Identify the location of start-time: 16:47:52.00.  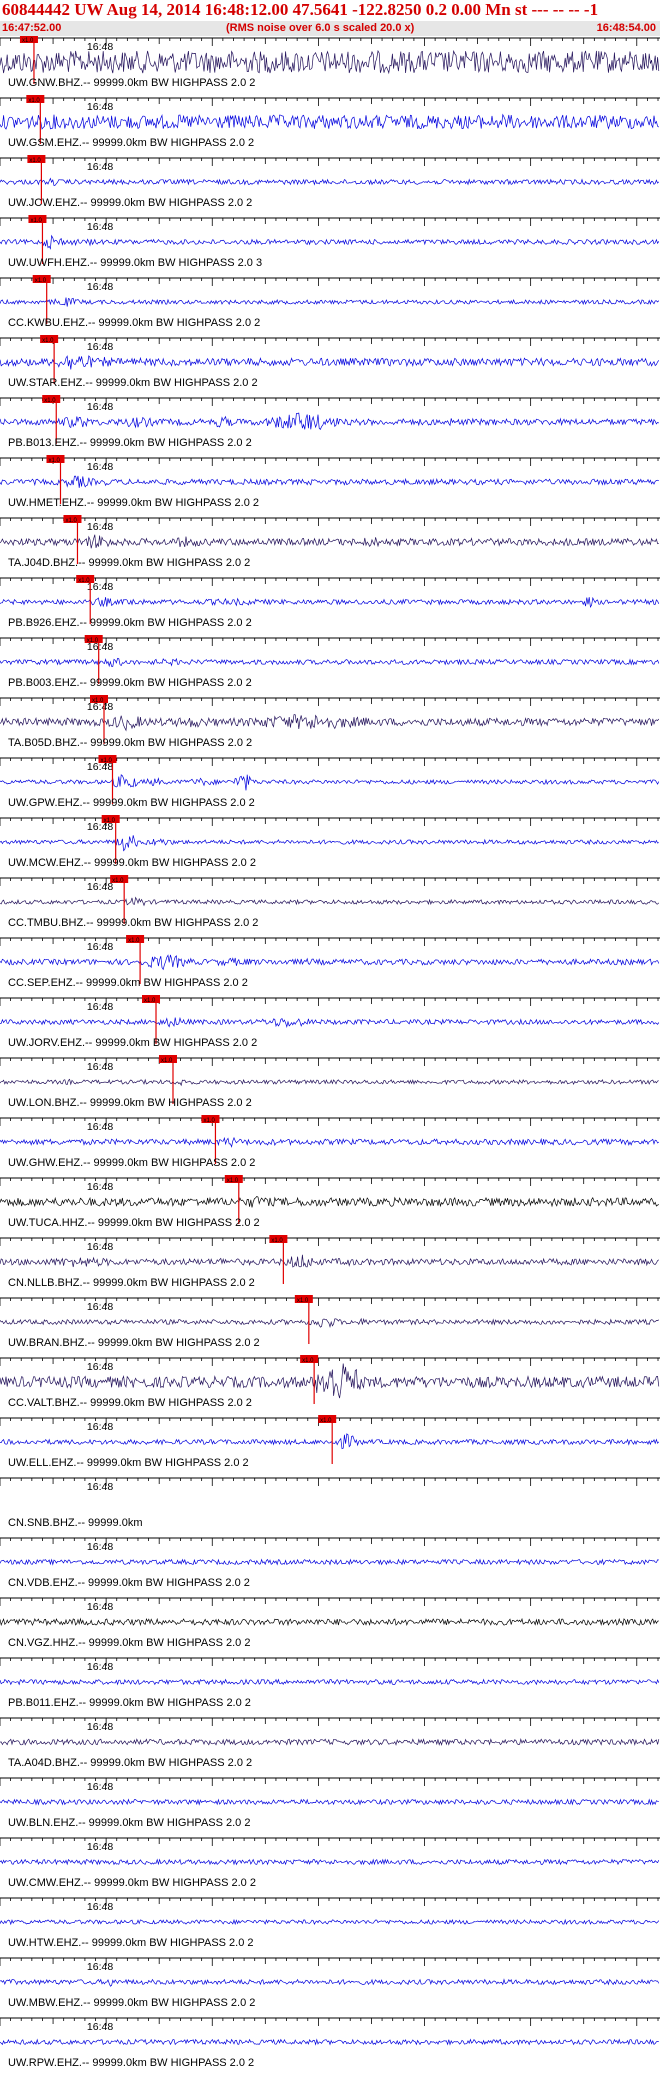
(32, 28).